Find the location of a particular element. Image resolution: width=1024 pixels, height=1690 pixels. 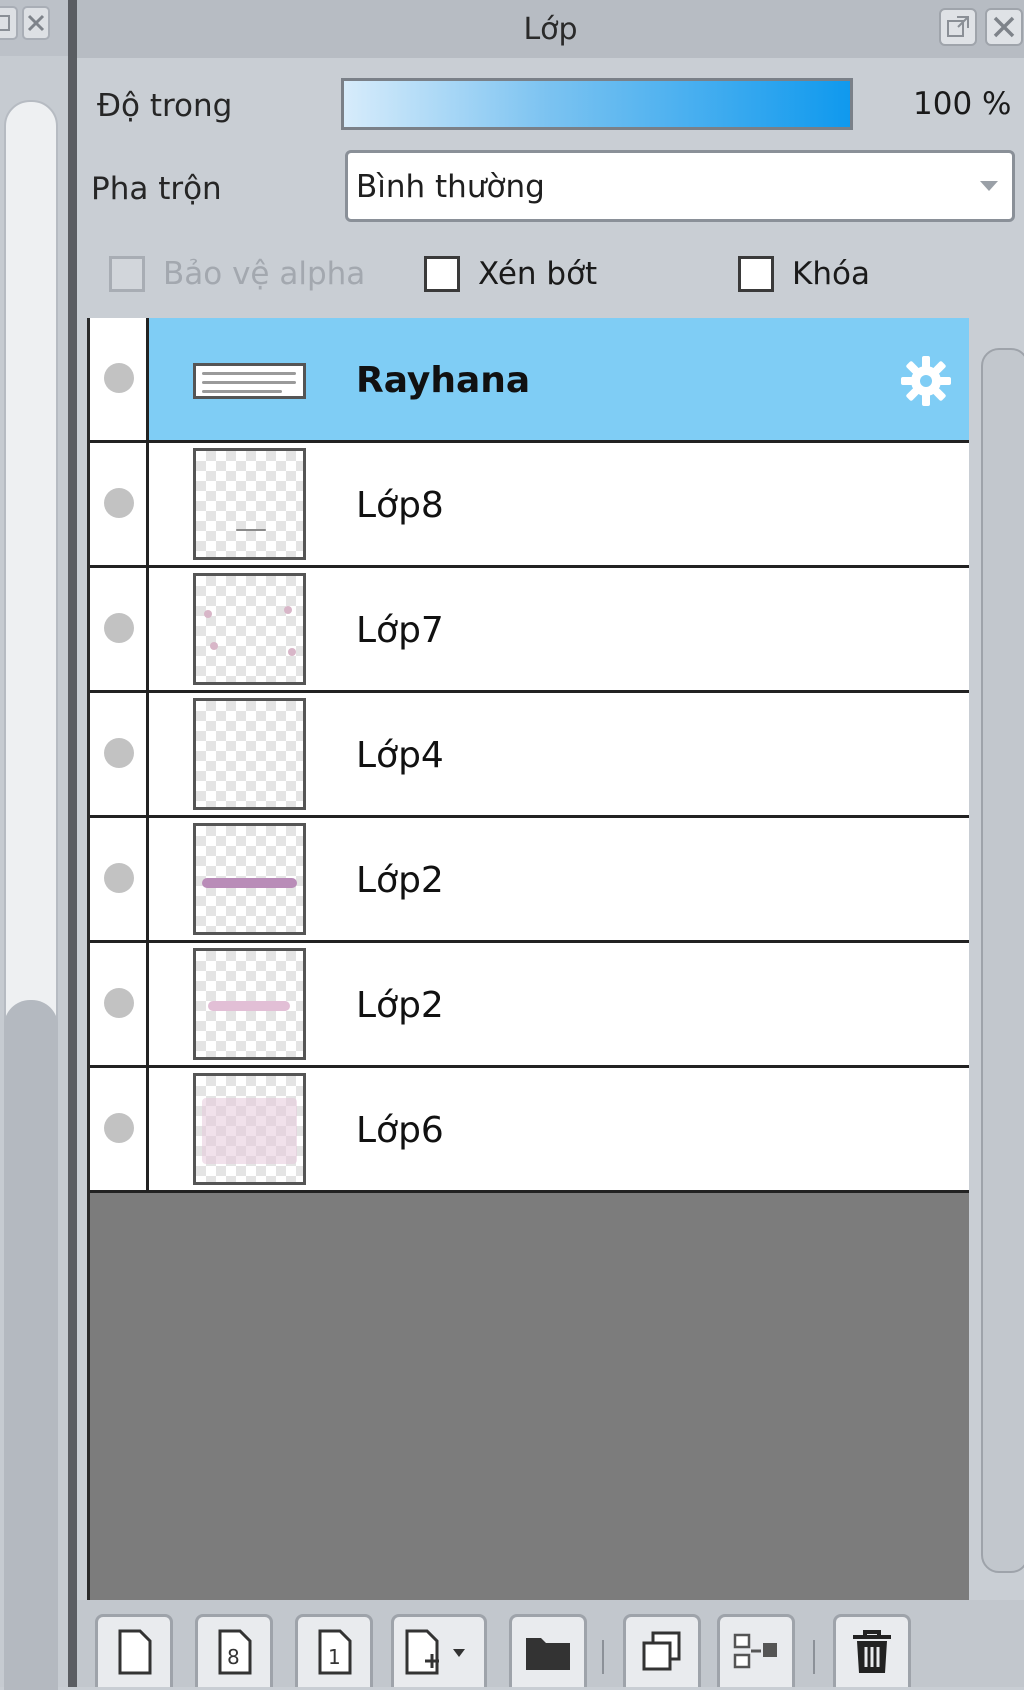

blend-mode-value: Bình thường is located at coordinates (450, 187).